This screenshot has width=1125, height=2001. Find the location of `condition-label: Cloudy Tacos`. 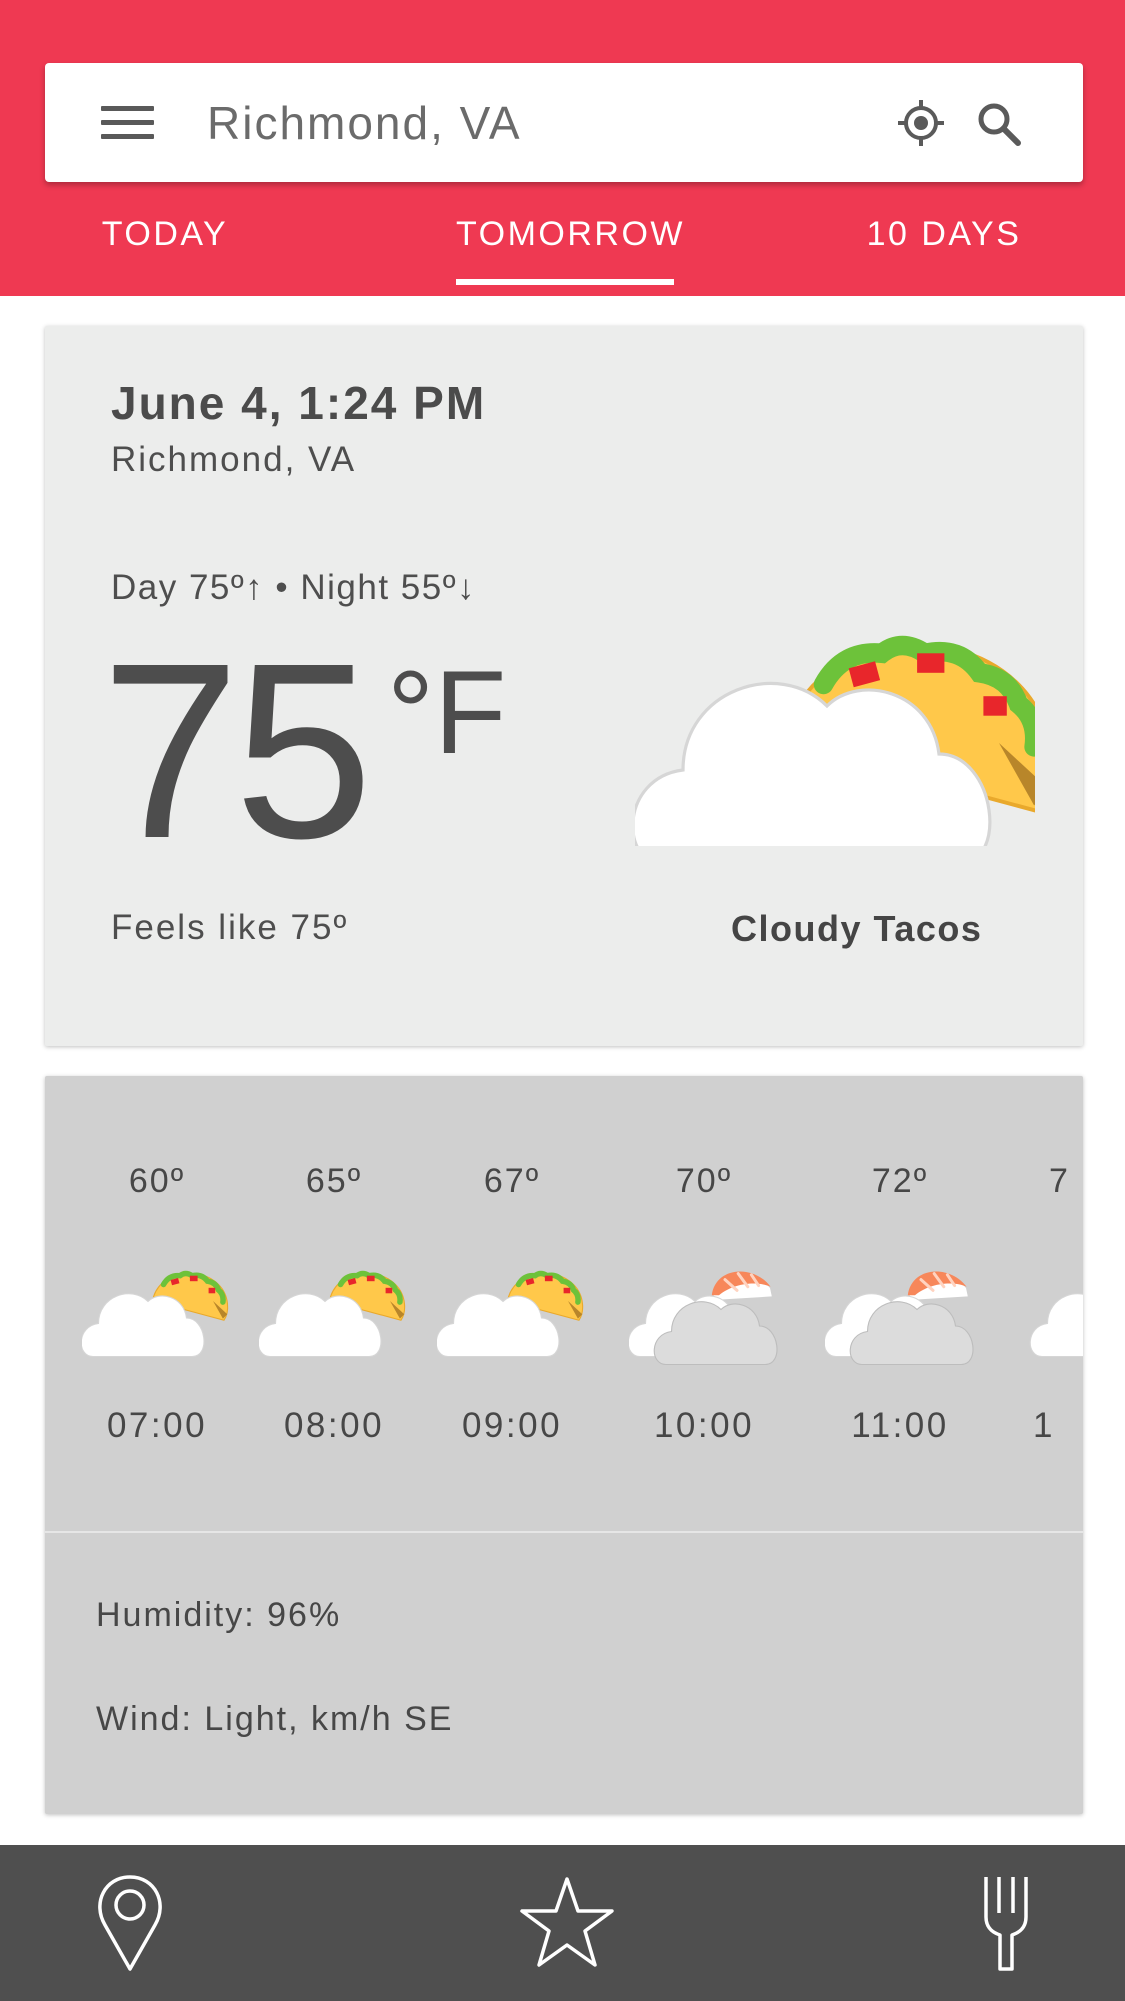

condition-label: Cloudy Tacos is located at coordinates (857, 928).